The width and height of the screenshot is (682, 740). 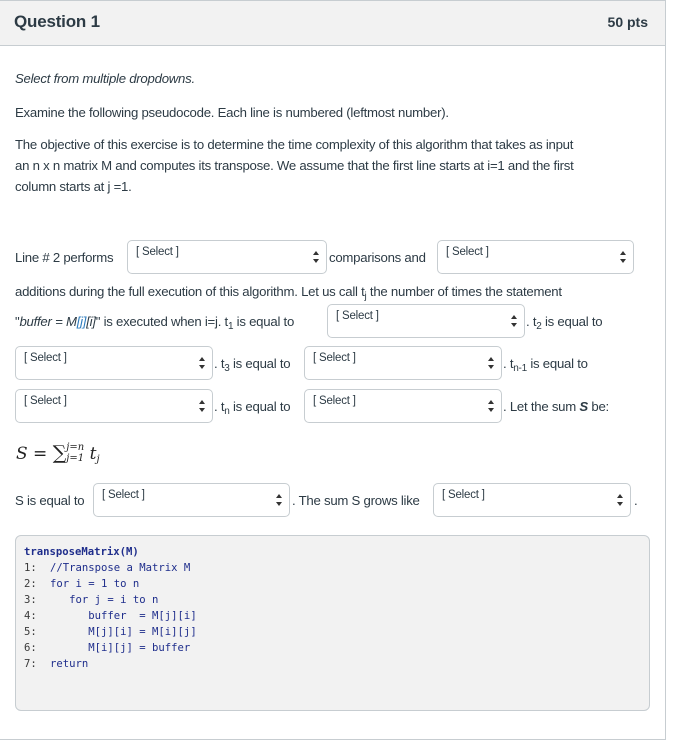 I want to click on s-equal-dropdown: [ Select ], so click(x=191, y=500).